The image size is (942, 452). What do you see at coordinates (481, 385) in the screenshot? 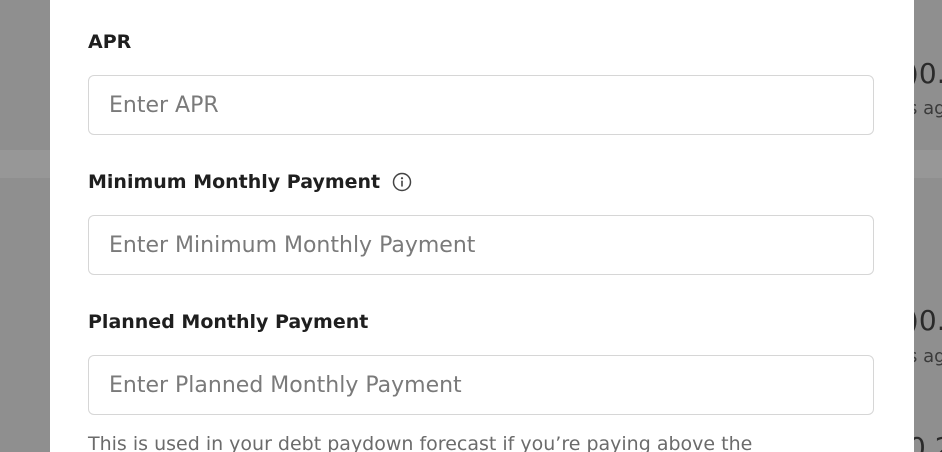
I see `planned-payment-input` at bounding box center [481, 385].